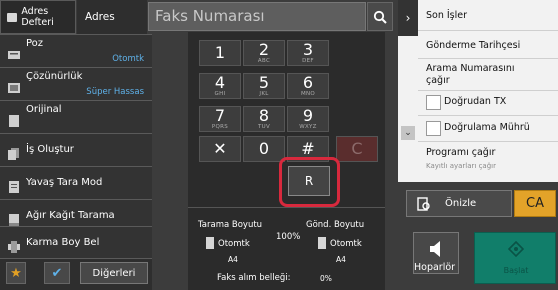  I want to click on address-book-icon, so click(12, 17).